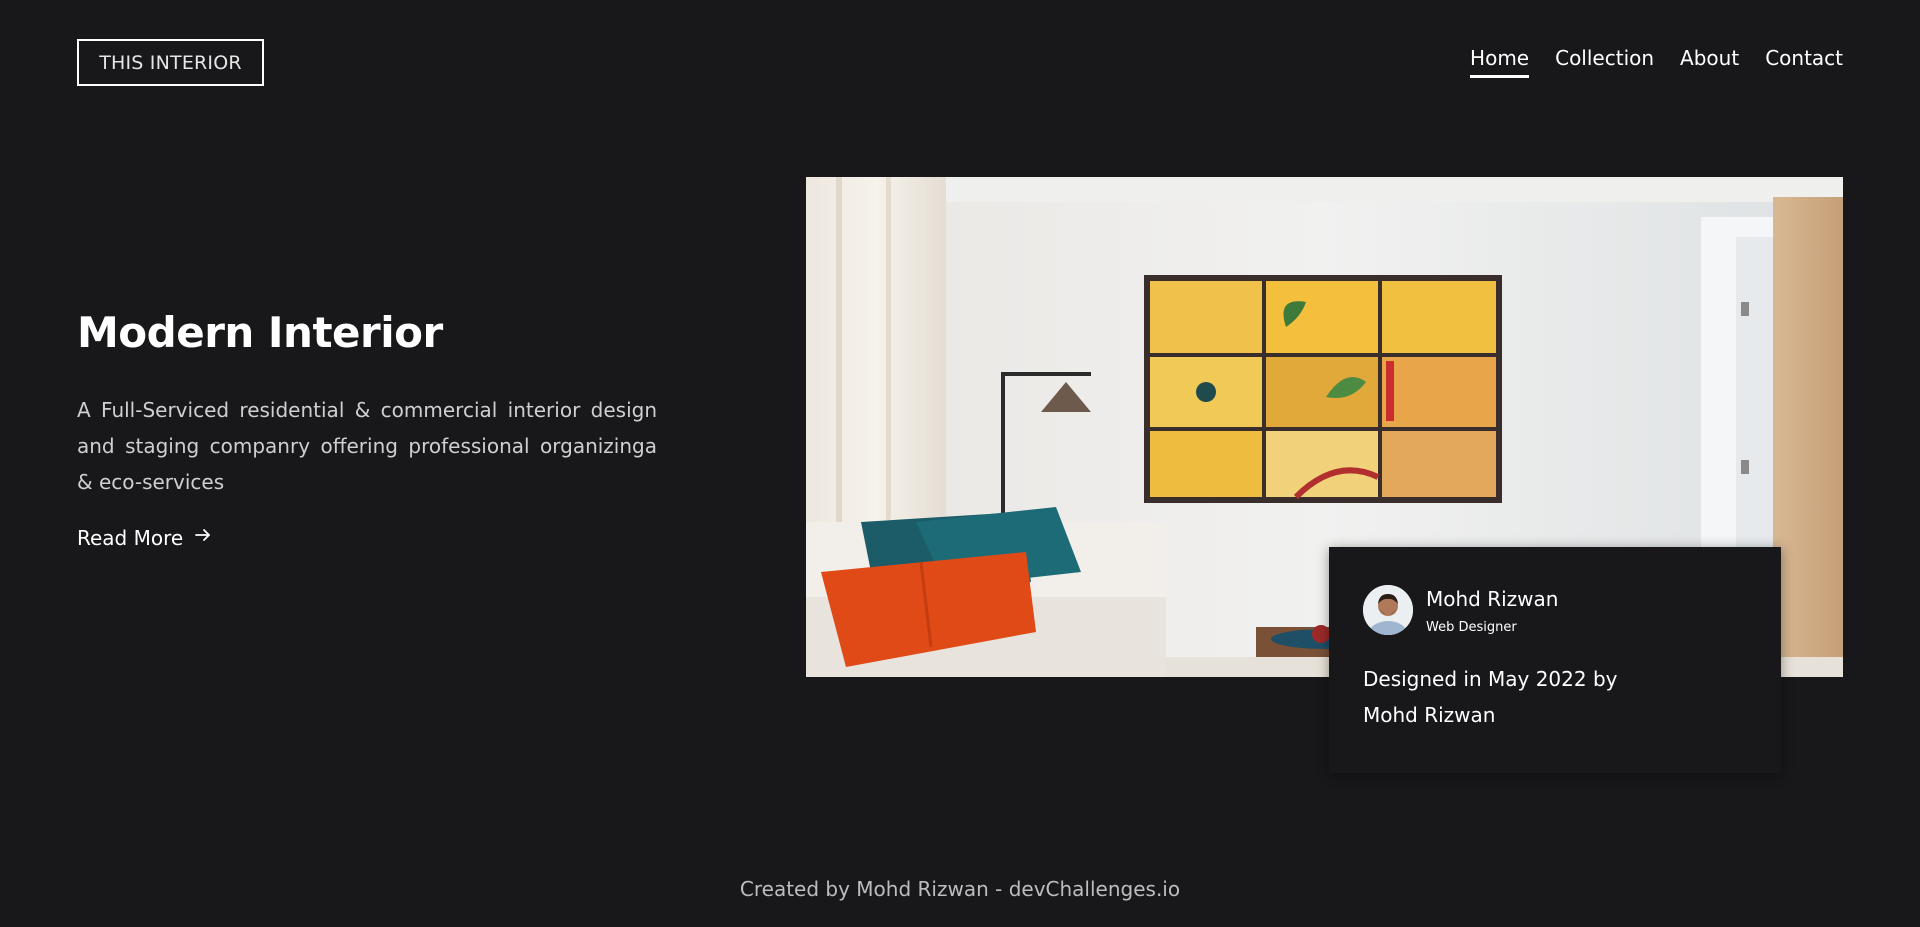  I want to click on arrow-right-icon, so click(203, 537).